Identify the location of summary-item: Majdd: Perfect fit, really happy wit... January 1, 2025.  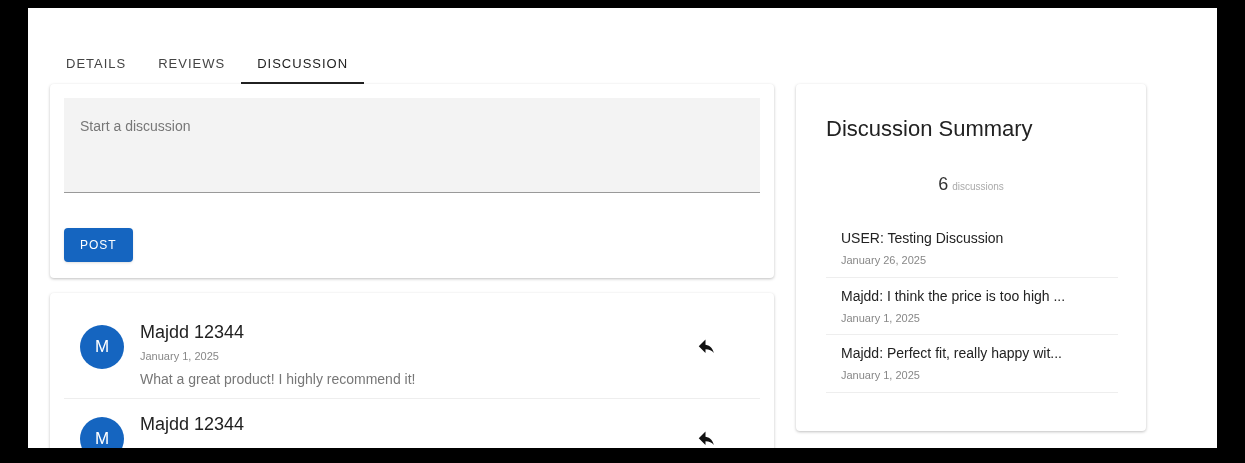
(972, 364).